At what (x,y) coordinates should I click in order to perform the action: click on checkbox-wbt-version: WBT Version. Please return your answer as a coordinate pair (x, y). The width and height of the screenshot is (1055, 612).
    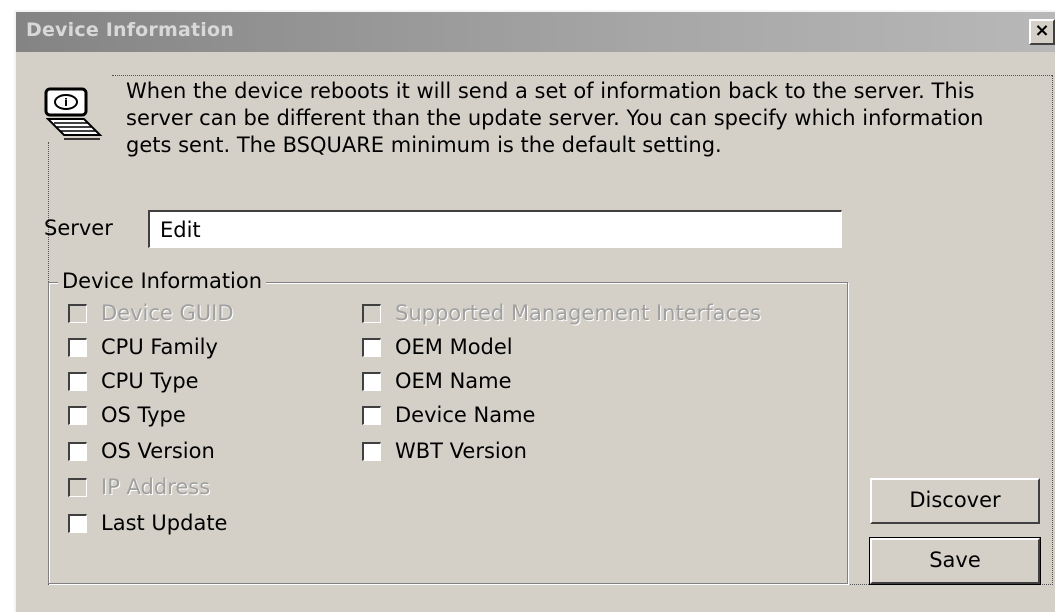
    Looking at the image, I should click on (444, 451).